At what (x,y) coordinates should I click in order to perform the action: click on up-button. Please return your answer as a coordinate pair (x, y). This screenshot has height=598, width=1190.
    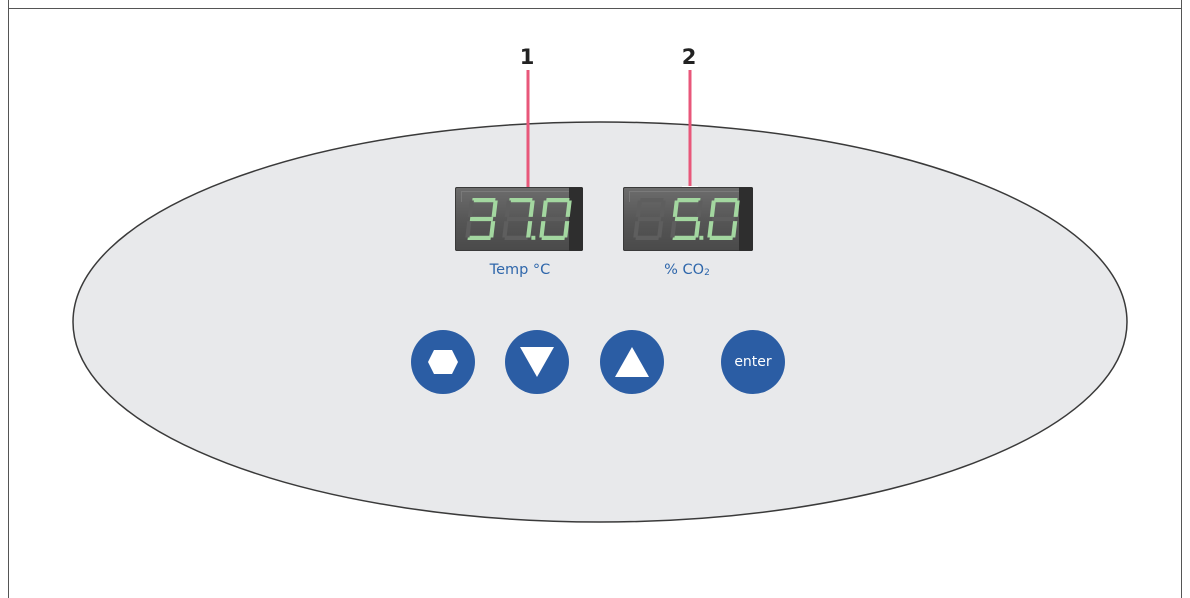
    Looking at the image, I should click on (632, 362).